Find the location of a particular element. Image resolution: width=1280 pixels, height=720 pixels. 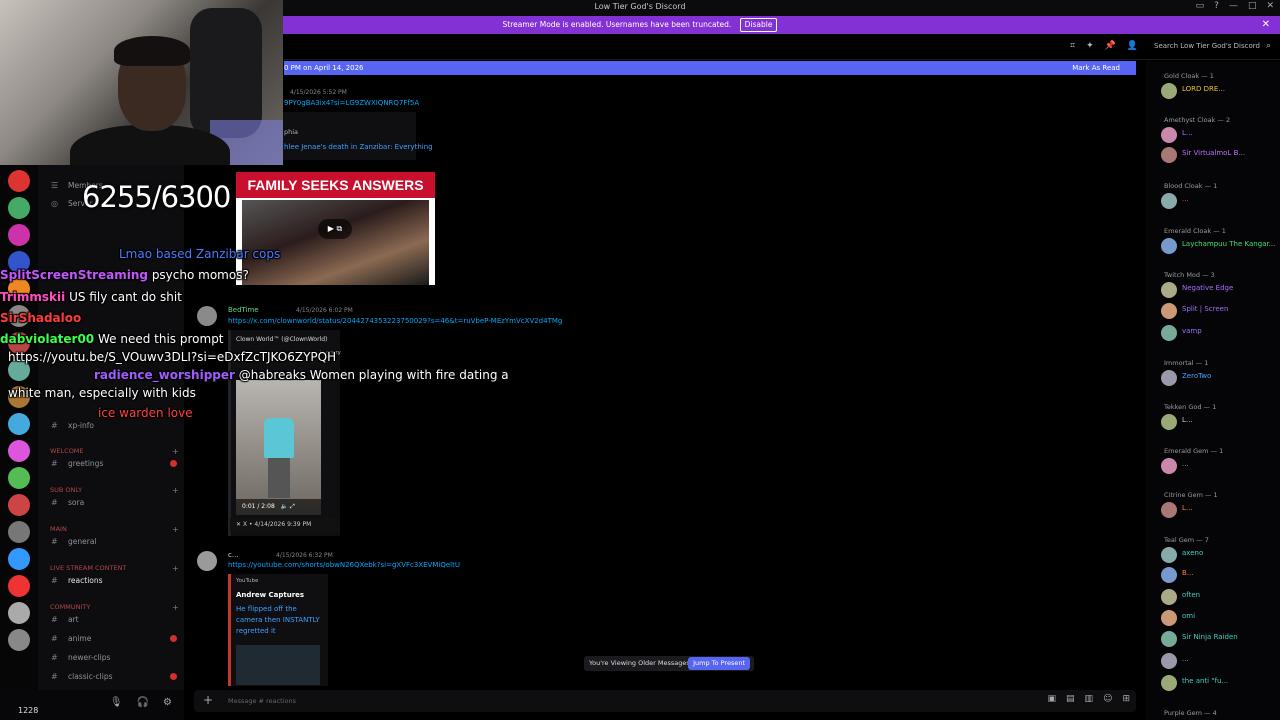

search-input: Search Low Tier God's Discord ⌕ is located at coordinates (1212, 46).